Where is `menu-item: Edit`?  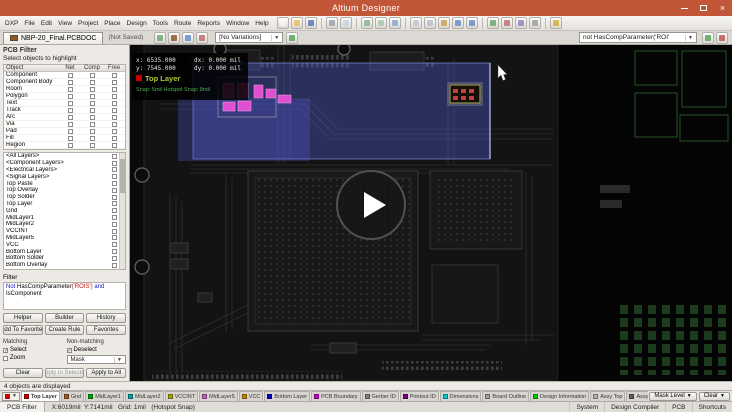 menu-item: Edit is located at coordinates (46, 23).